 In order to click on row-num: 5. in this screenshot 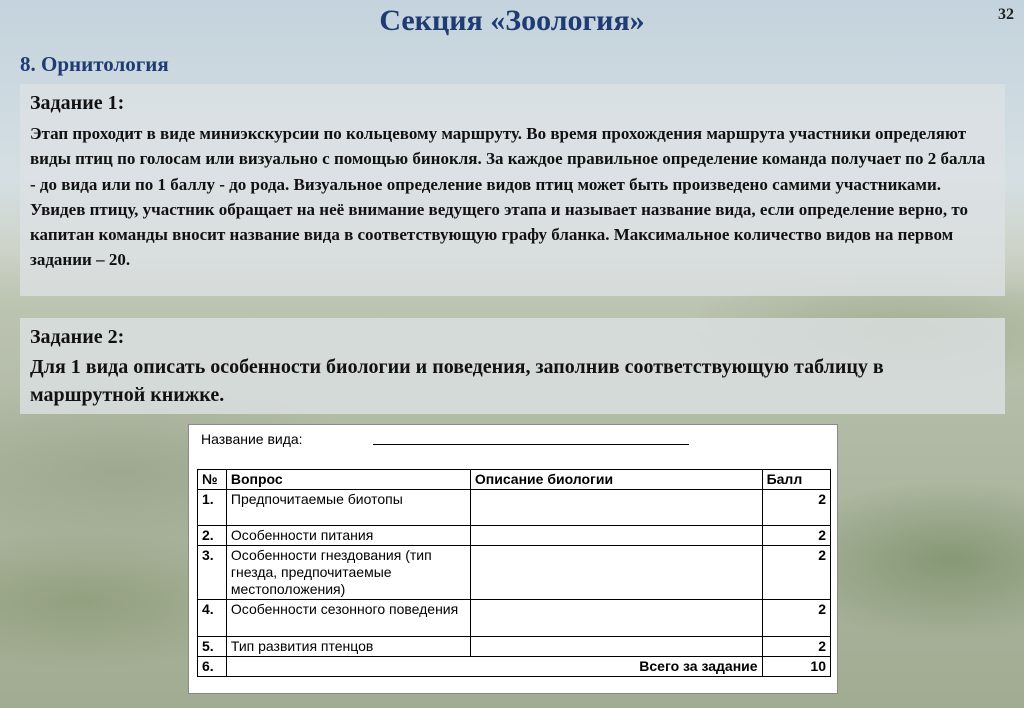, I will do `click(212, 646)`.